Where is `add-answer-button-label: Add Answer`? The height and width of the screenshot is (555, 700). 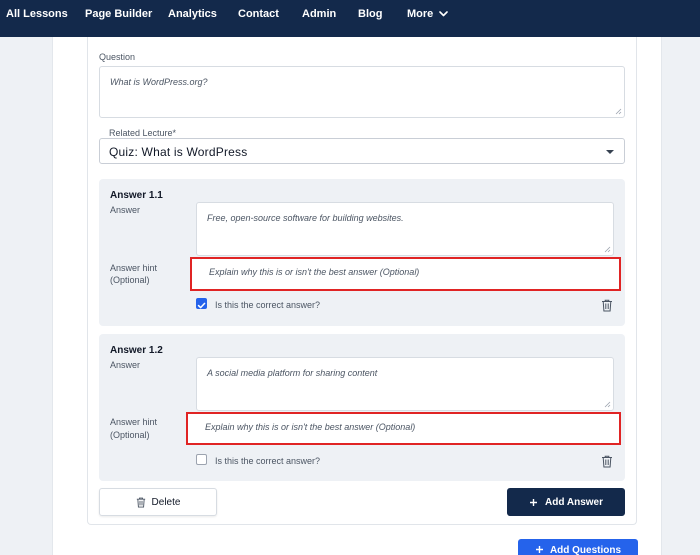
add-answer-button-label: Add Answer is located at coordinates (574, 502).